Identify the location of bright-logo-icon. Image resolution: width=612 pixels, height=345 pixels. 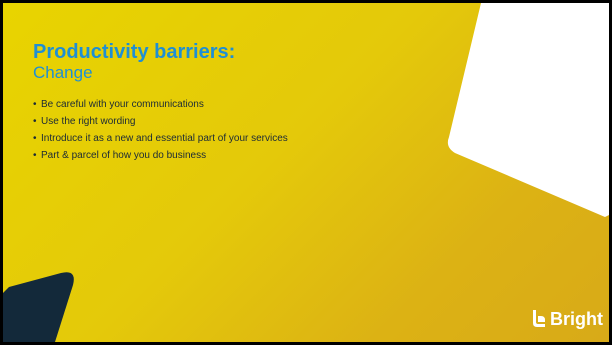
(539, 318).